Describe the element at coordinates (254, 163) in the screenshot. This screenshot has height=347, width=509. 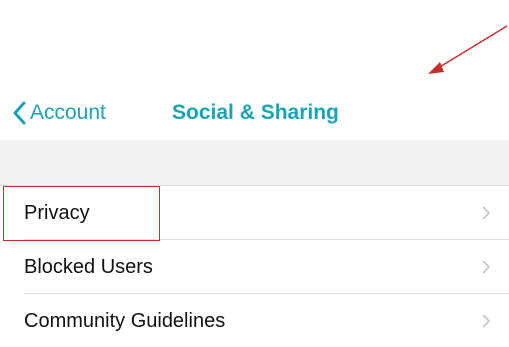
I see `section-header` at that location.